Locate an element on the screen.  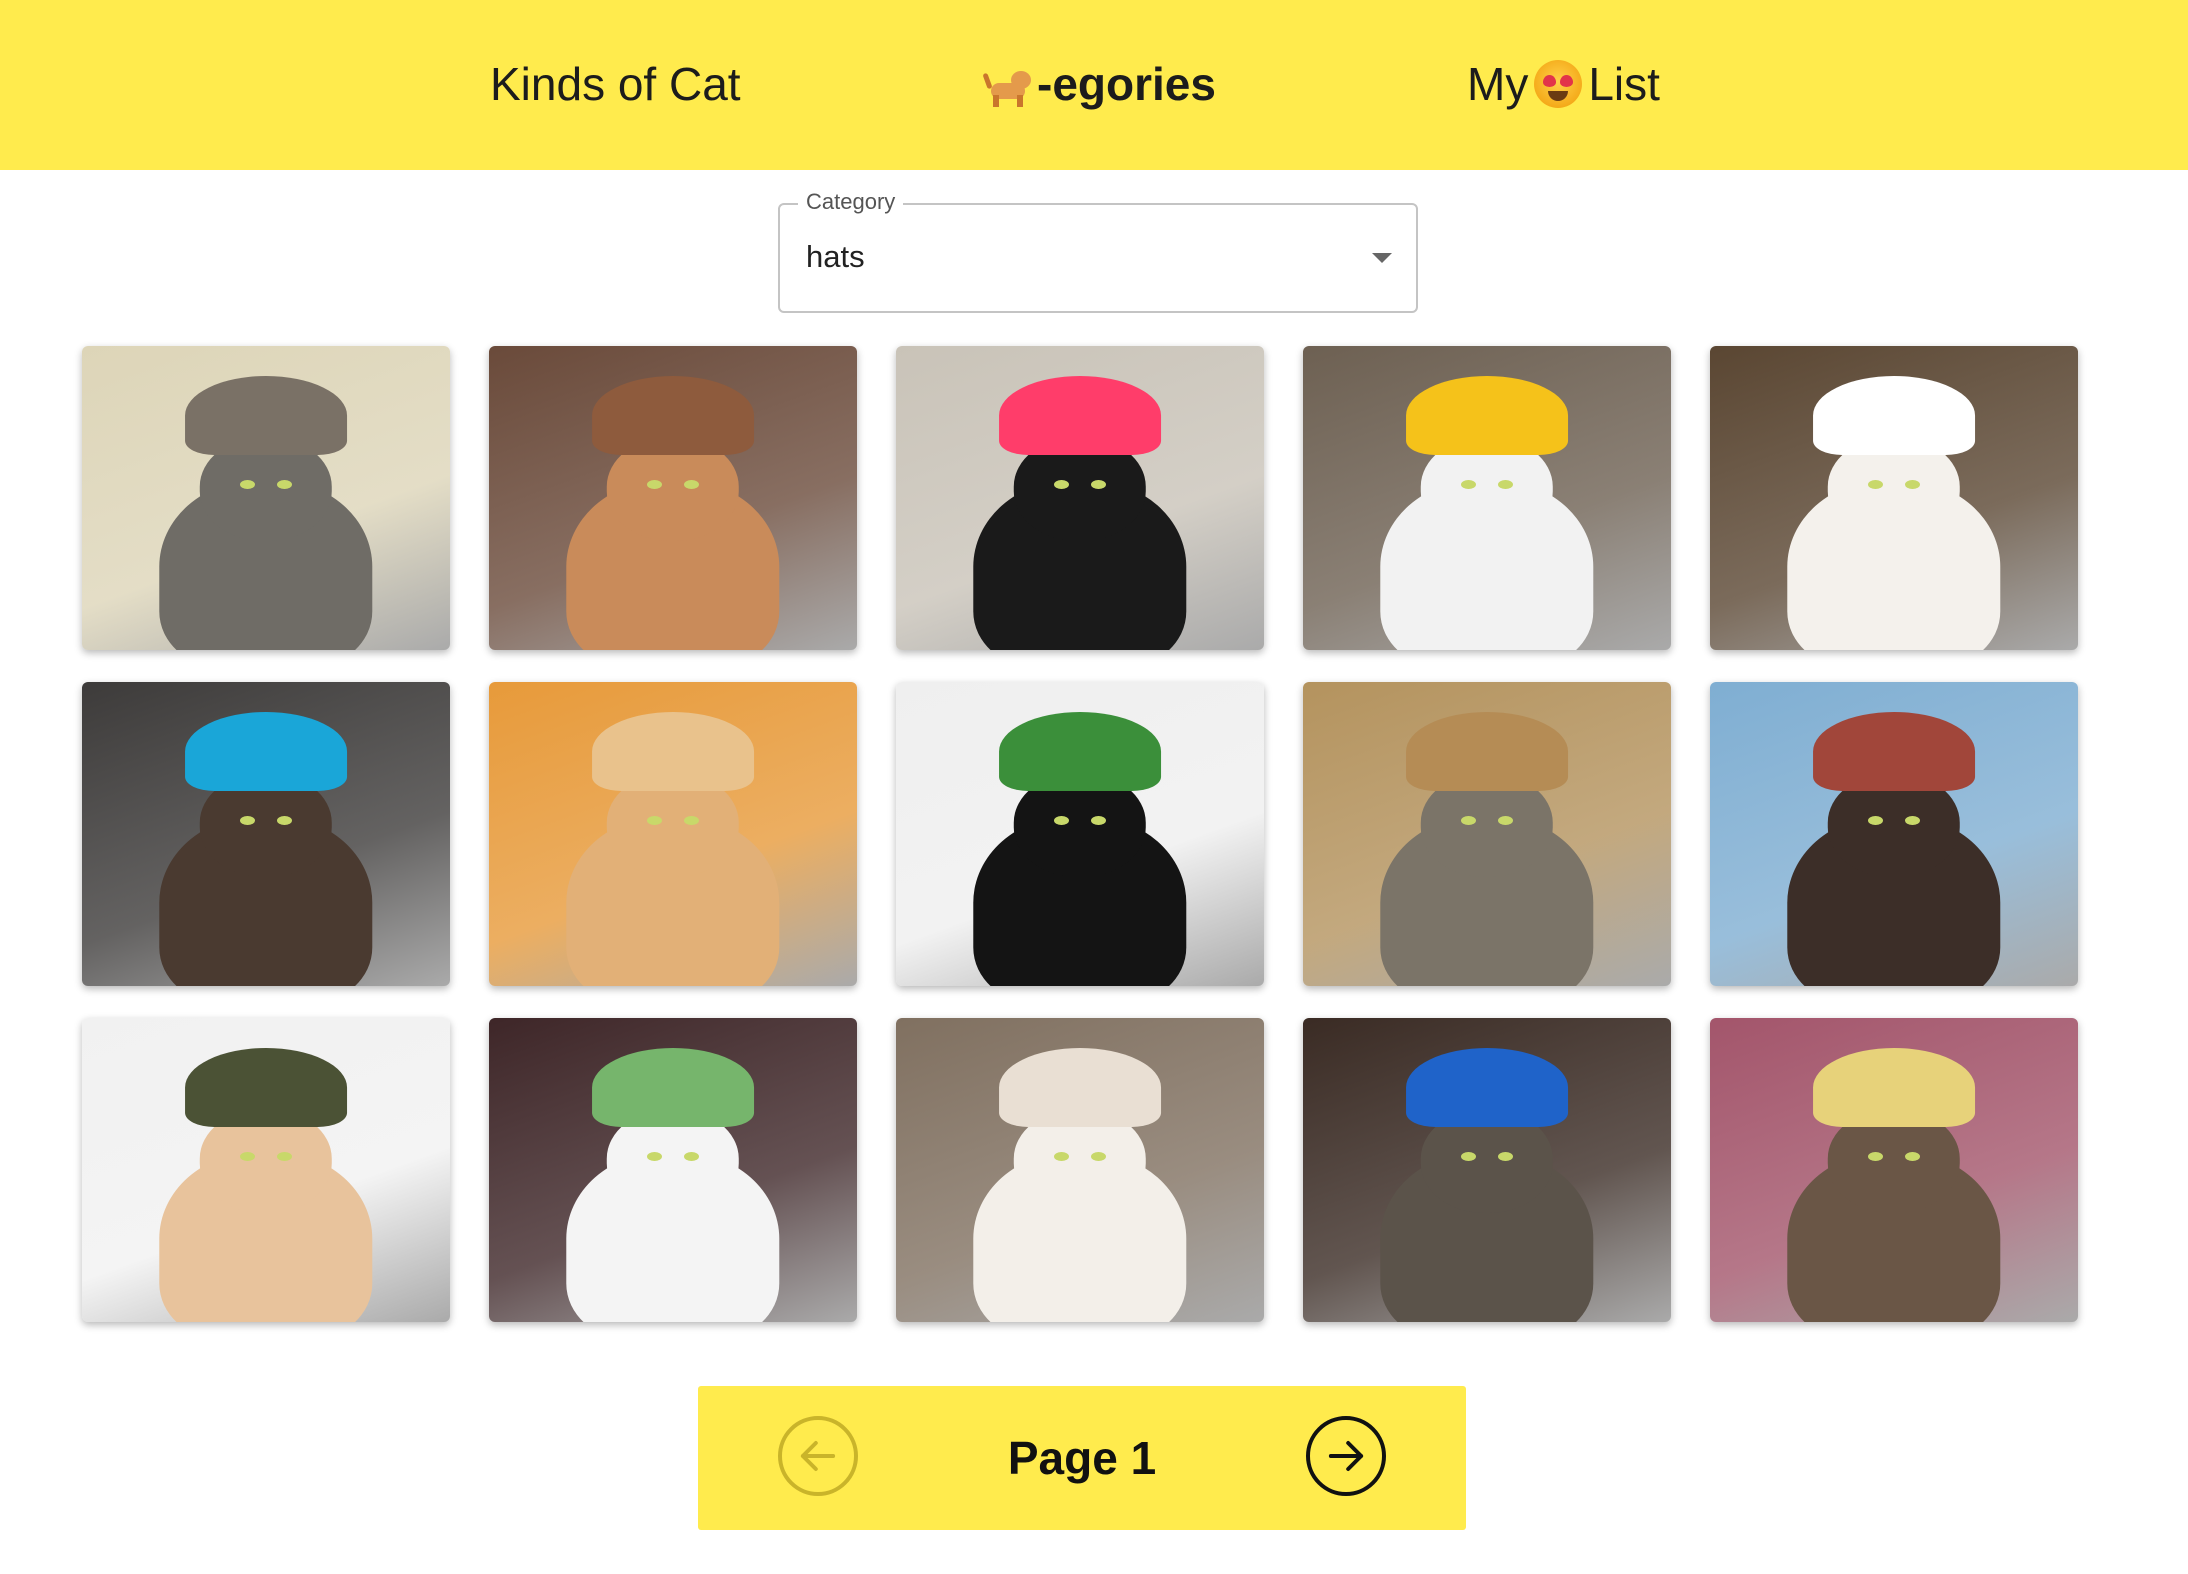
nav-list-suffix: List is located at coordinates (1624, 84).